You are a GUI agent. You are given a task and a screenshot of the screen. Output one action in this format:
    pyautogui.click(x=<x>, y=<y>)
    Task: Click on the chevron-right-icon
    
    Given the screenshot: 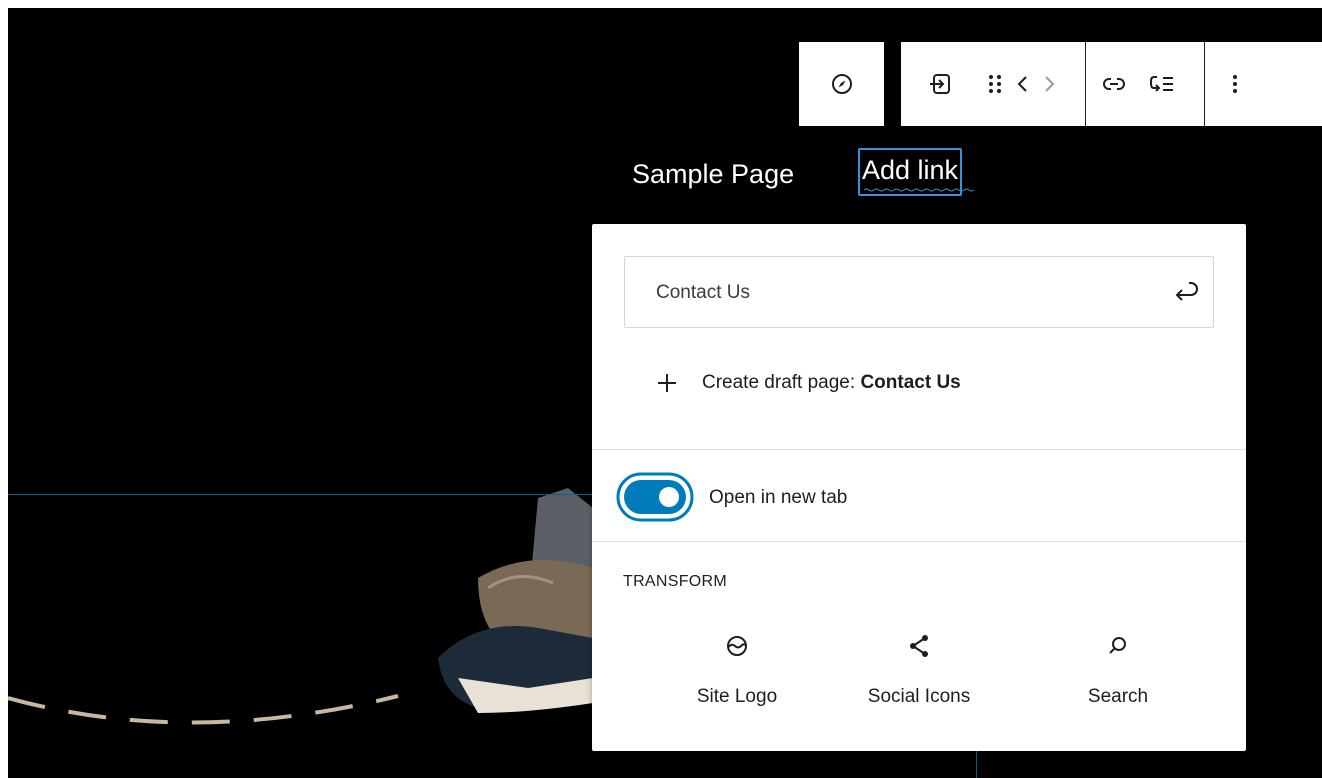 What is the action you would take?
    pyautogui.click(x=1050, y=84)
    